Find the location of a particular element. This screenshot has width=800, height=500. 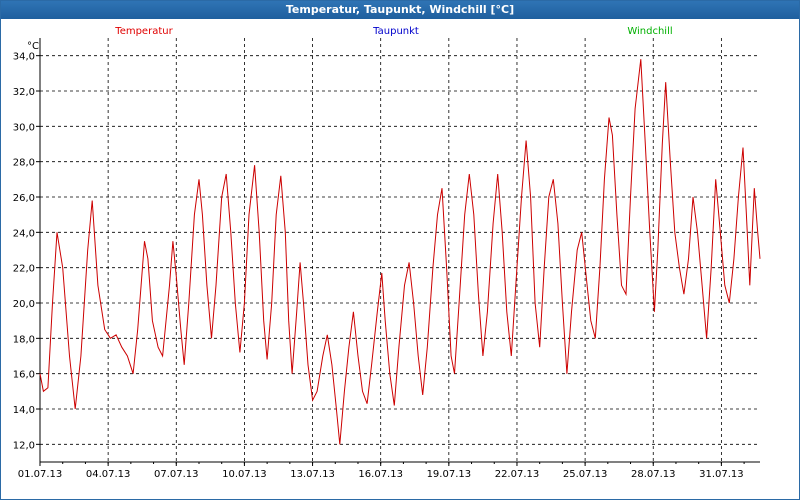

y-tick-label: 26,0 is located at coordinates (24, 198).